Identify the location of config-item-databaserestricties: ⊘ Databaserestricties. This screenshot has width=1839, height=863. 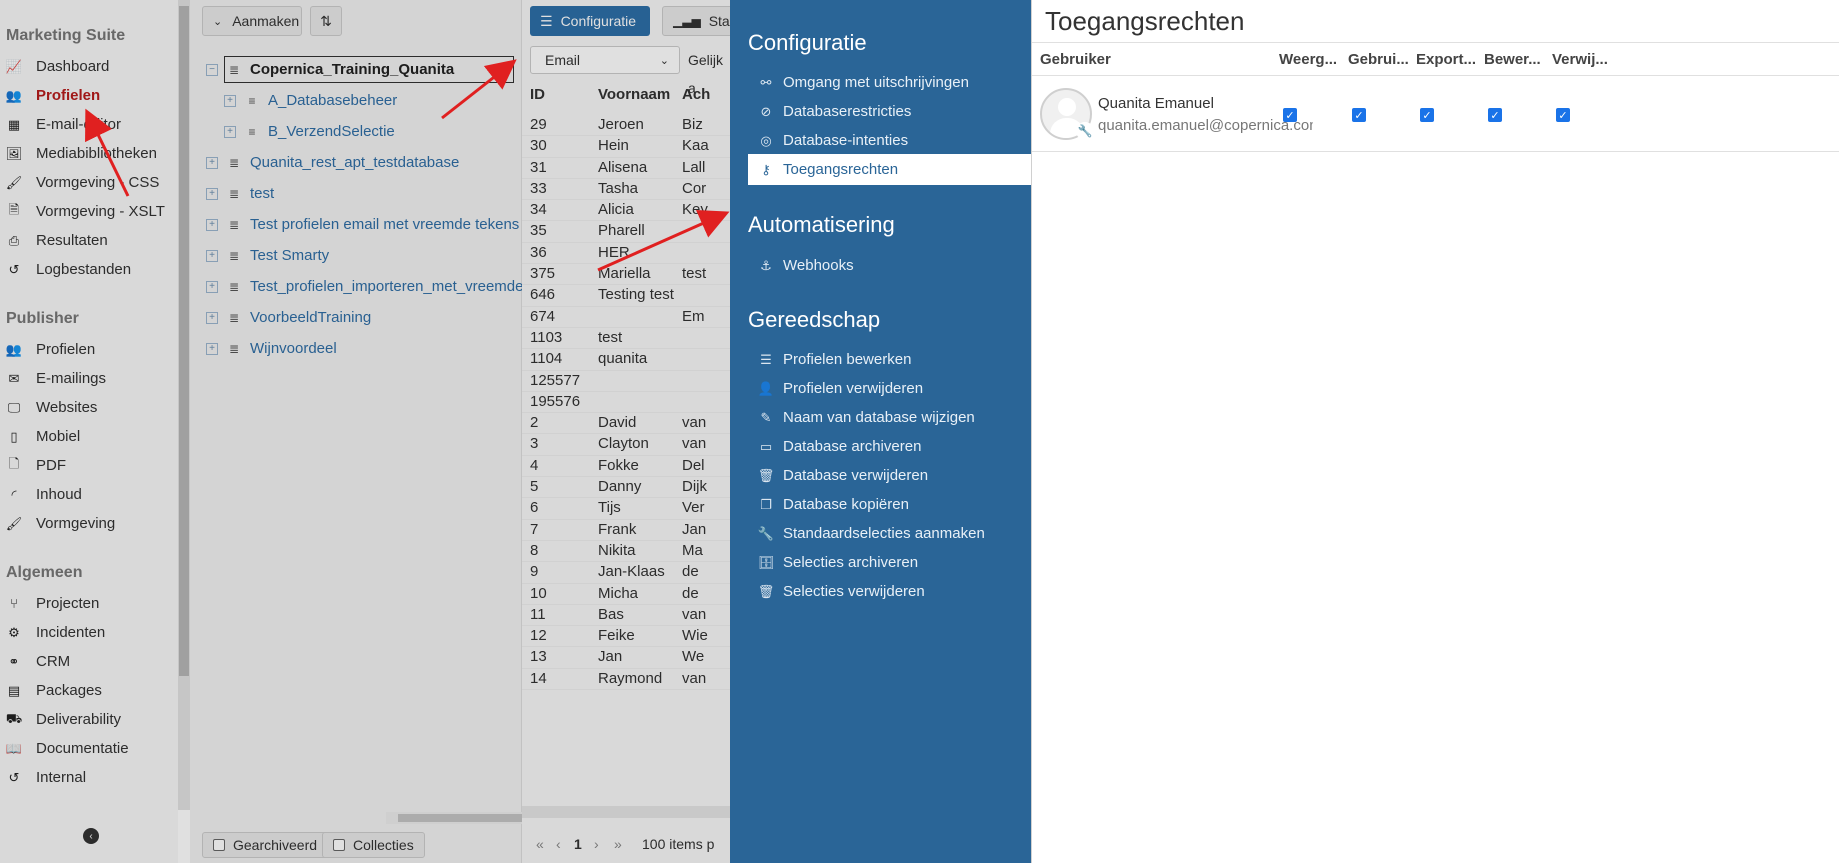
(889, 111).